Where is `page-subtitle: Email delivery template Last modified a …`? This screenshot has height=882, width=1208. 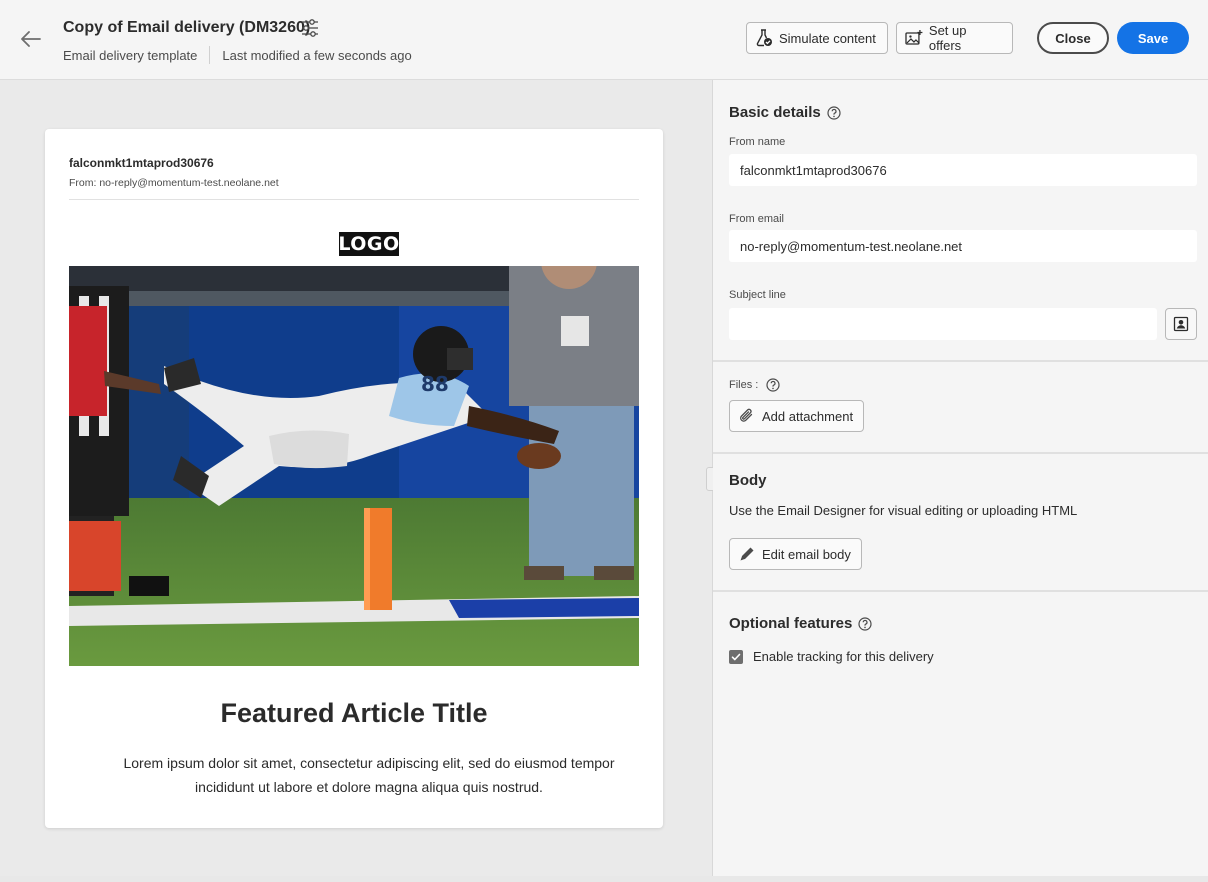 page-subtitle: Email delivery template Last modified a … is located at coordinates (237, 55).